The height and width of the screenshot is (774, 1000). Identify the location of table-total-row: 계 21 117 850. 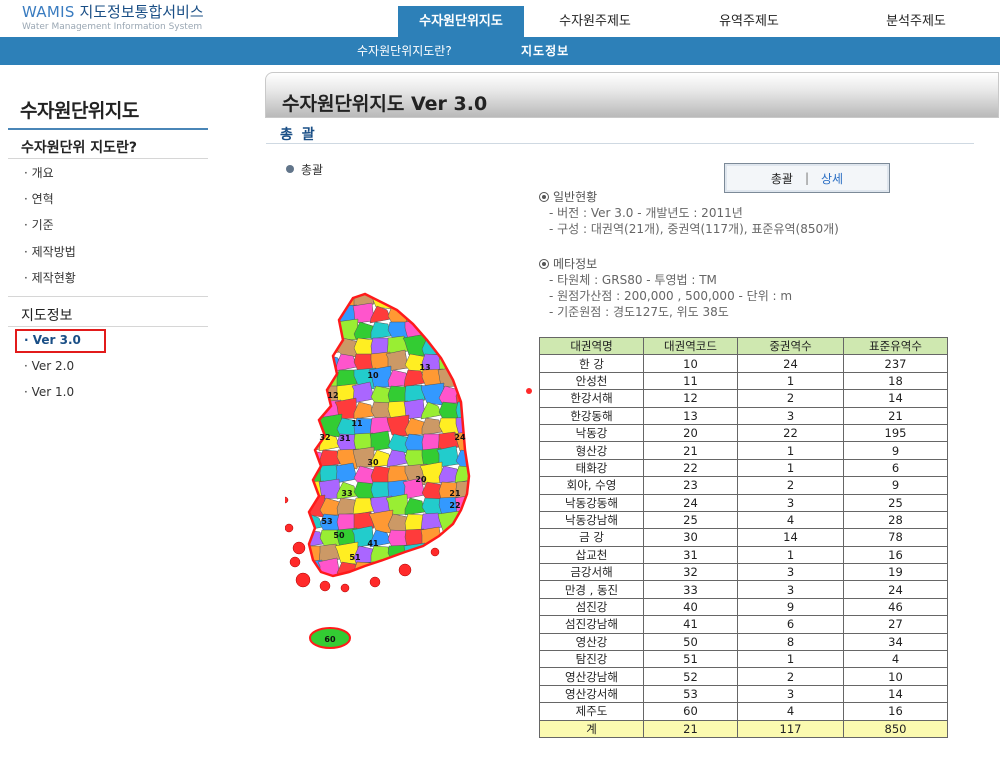
(743, 728).